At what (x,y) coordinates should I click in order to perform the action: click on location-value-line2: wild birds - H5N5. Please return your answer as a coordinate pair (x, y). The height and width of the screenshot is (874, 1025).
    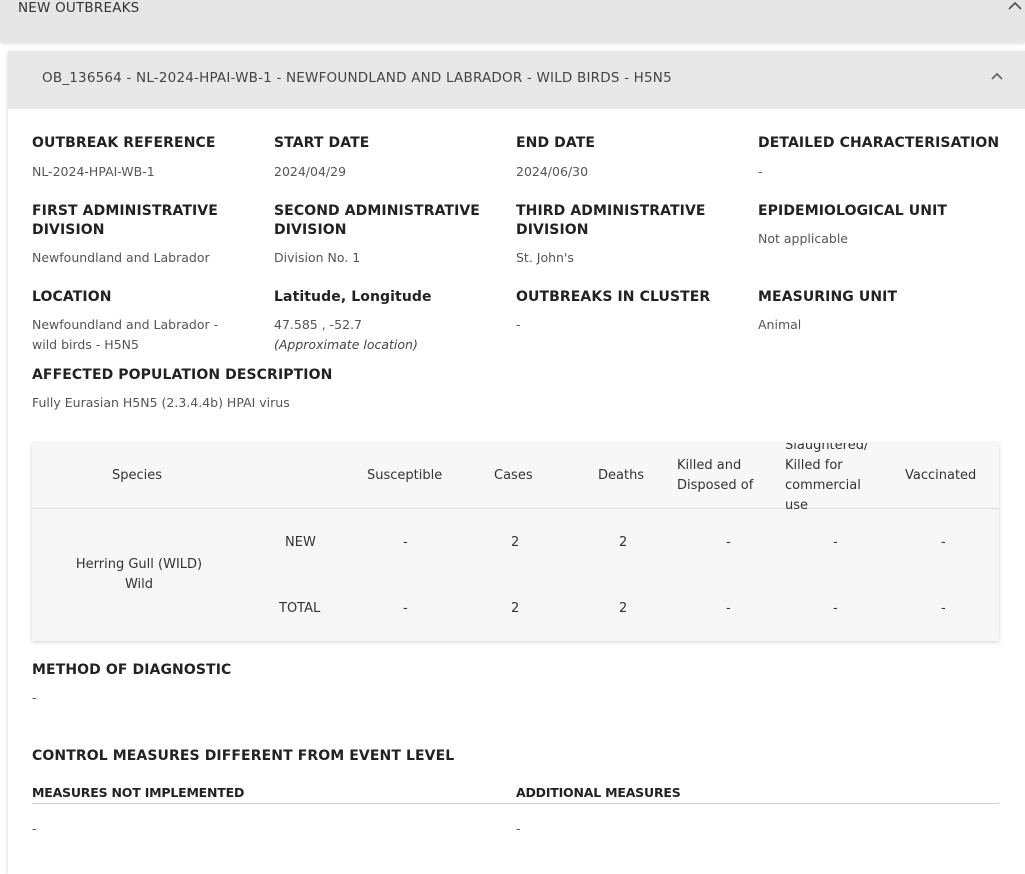
    Looking at the image, I should click on (85, 344).